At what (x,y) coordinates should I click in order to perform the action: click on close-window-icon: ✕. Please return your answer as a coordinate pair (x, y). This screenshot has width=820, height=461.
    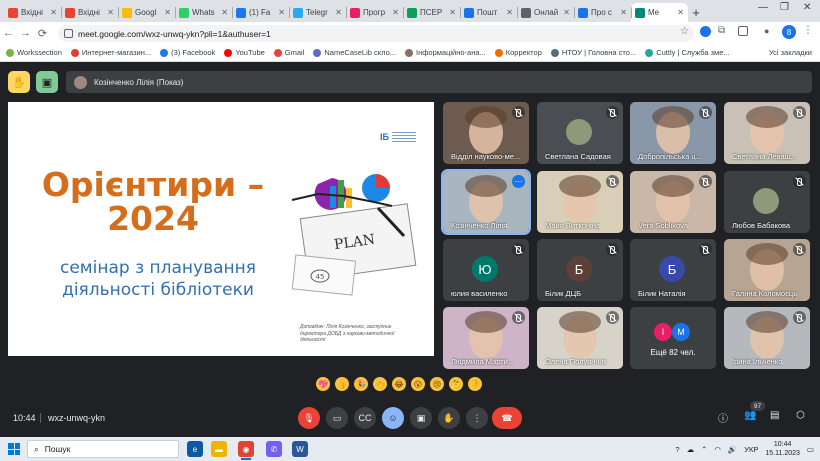
    Looking at the image, I should click on (807, 7).